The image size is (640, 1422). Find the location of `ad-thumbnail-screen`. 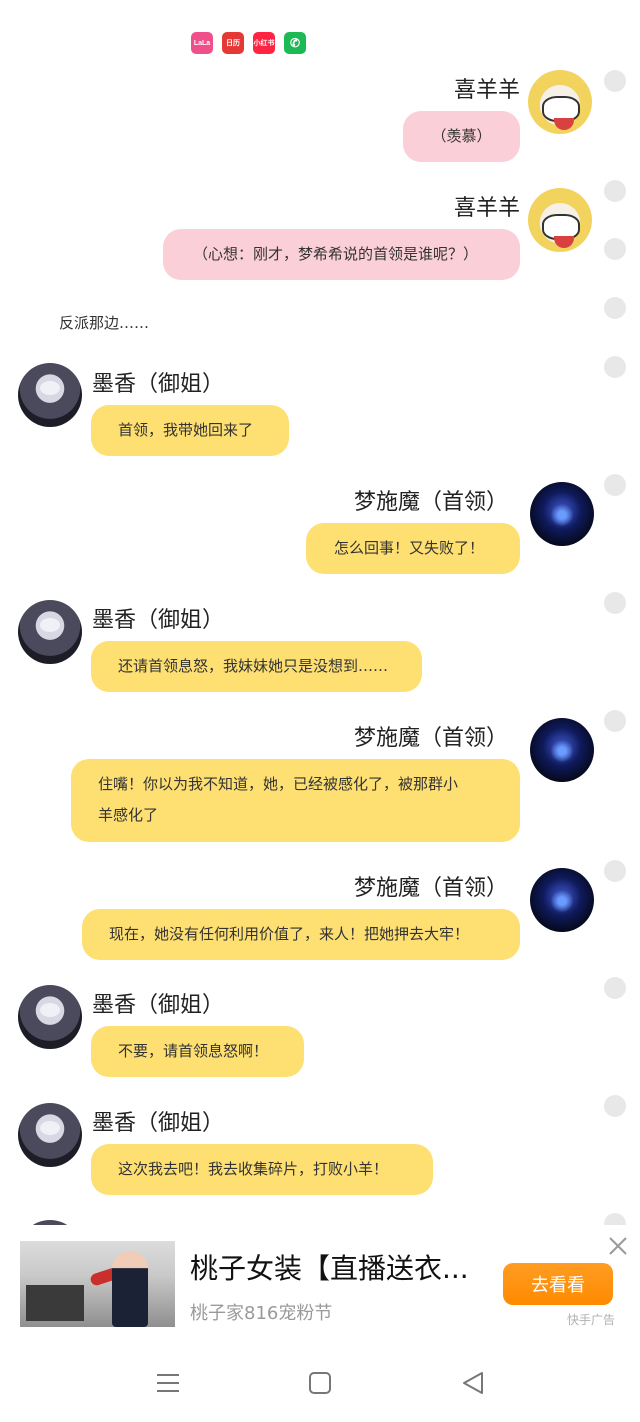

ad-thumbnail-screen is located at coordinates (55, 1303).